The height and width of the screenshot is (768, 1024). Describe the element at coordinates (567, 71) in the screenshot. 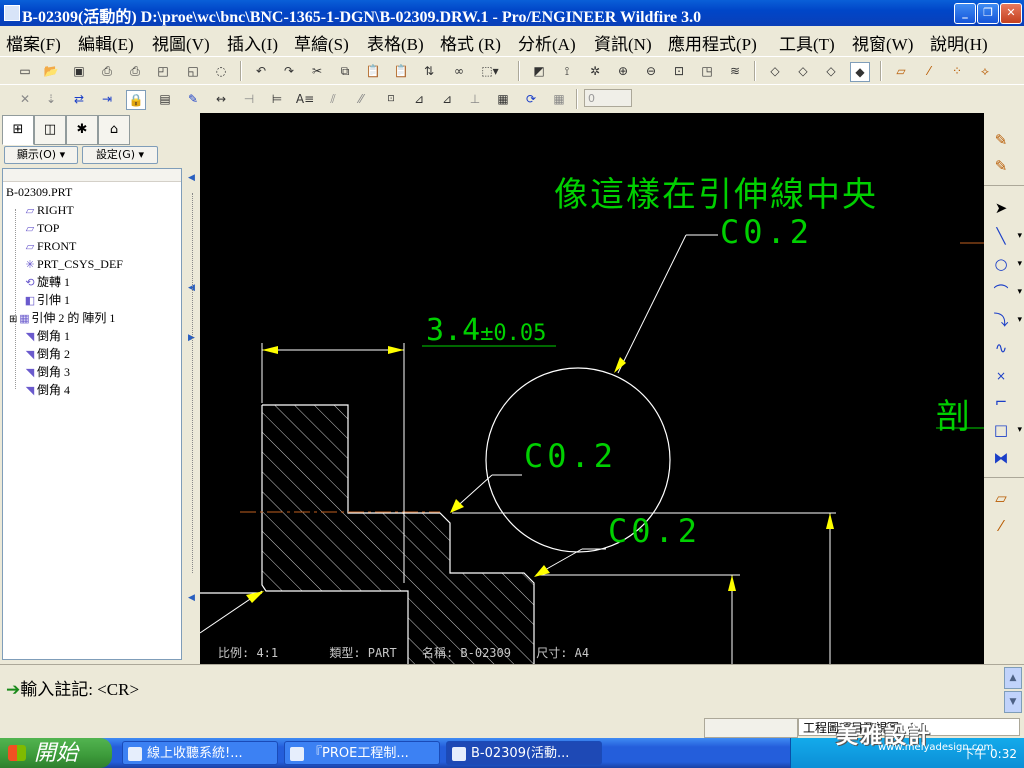

I see `spin-center-icon: ⟟` at that location.